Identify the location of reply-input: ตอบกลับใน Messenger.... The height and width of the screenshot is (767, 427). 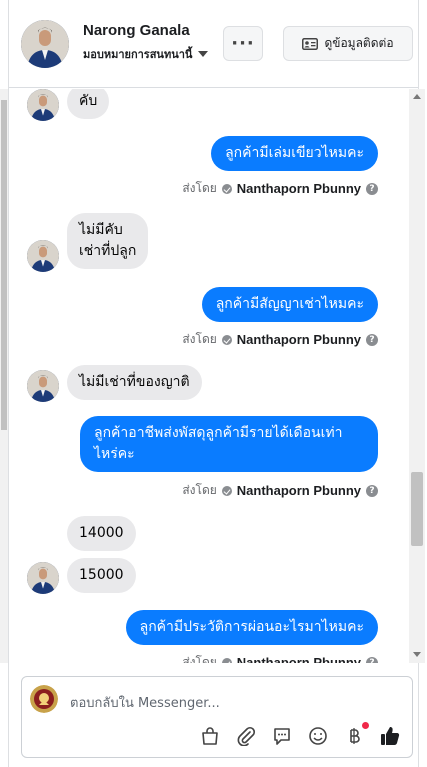
(145, 702).